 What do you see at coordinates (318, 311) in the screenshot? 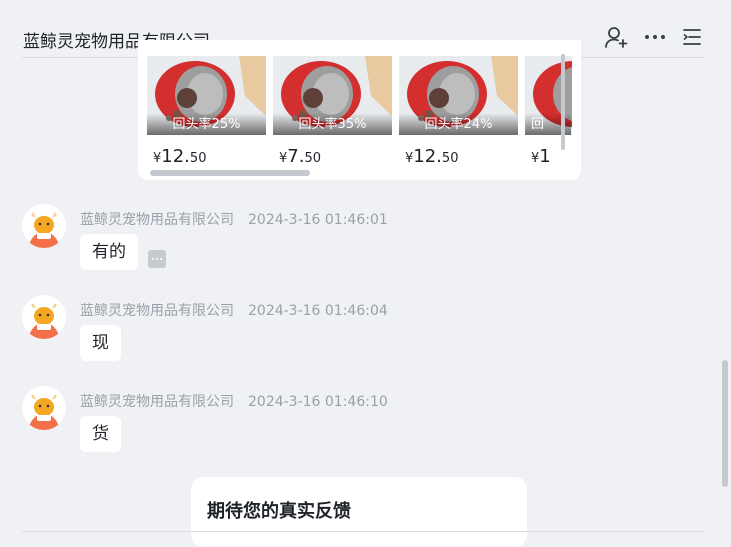
I see `message-time: 2024-3-16 01:46:04` at bounding box center [318, 311].